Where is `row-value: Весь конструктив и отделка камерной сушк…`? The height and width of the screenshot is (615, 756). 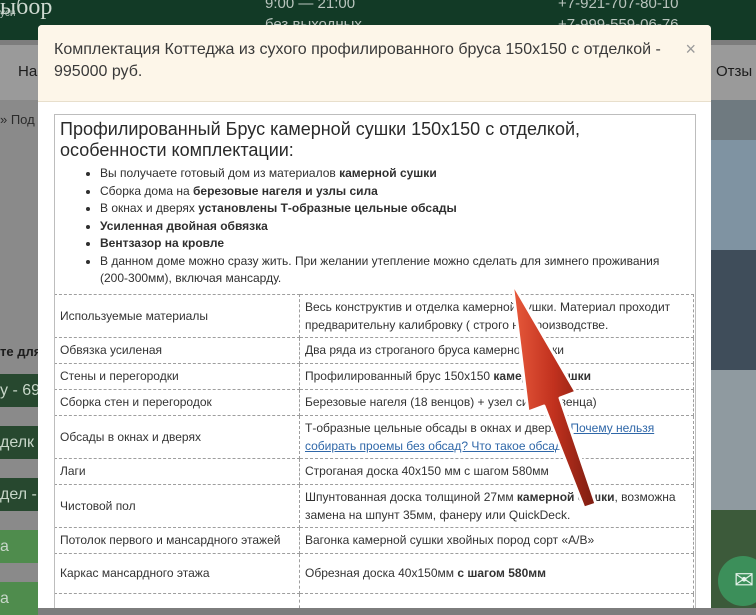
row-value: Весь конструктив и отделка камерной сушк… is located at coordinates (496, 315).